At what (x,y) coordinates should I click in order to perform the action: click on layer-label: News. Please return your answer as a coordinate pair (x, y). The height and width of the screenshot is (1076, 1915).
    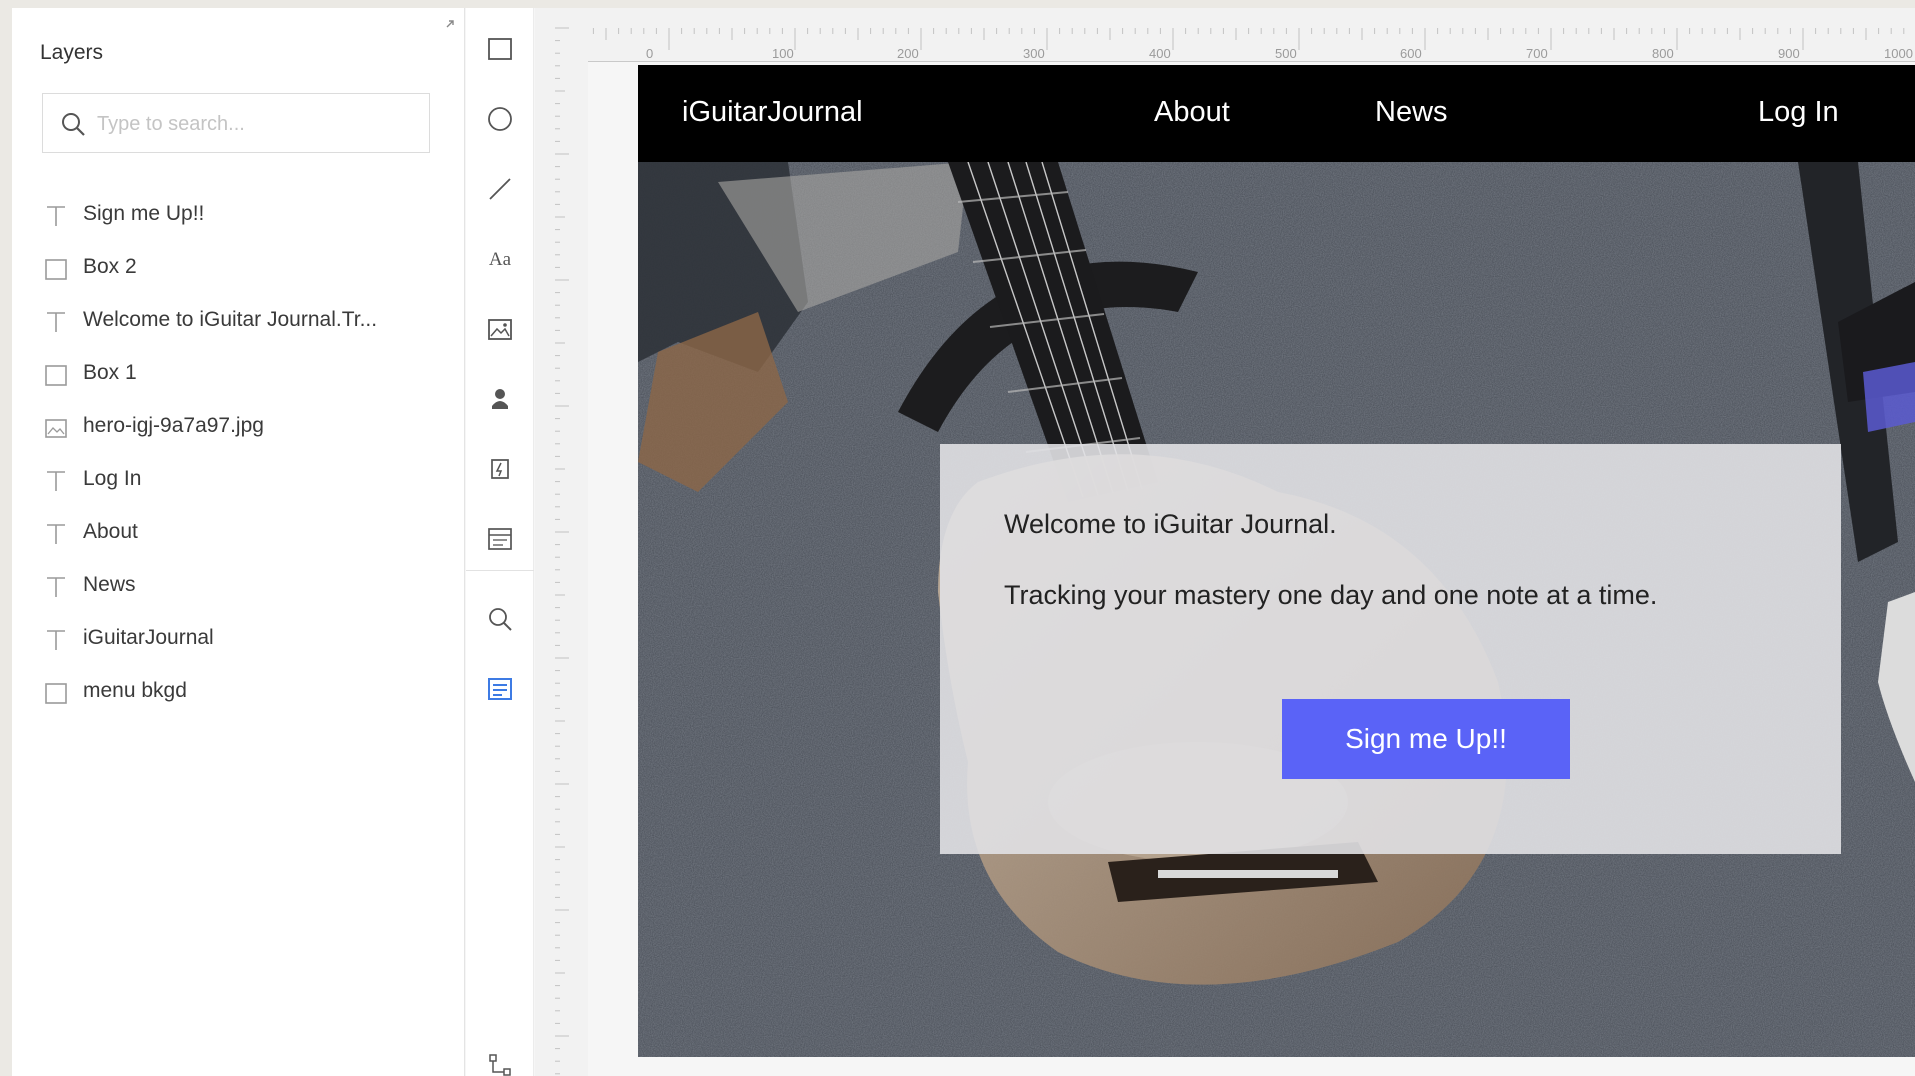
    Looking at the image, I should click on (109, 584).